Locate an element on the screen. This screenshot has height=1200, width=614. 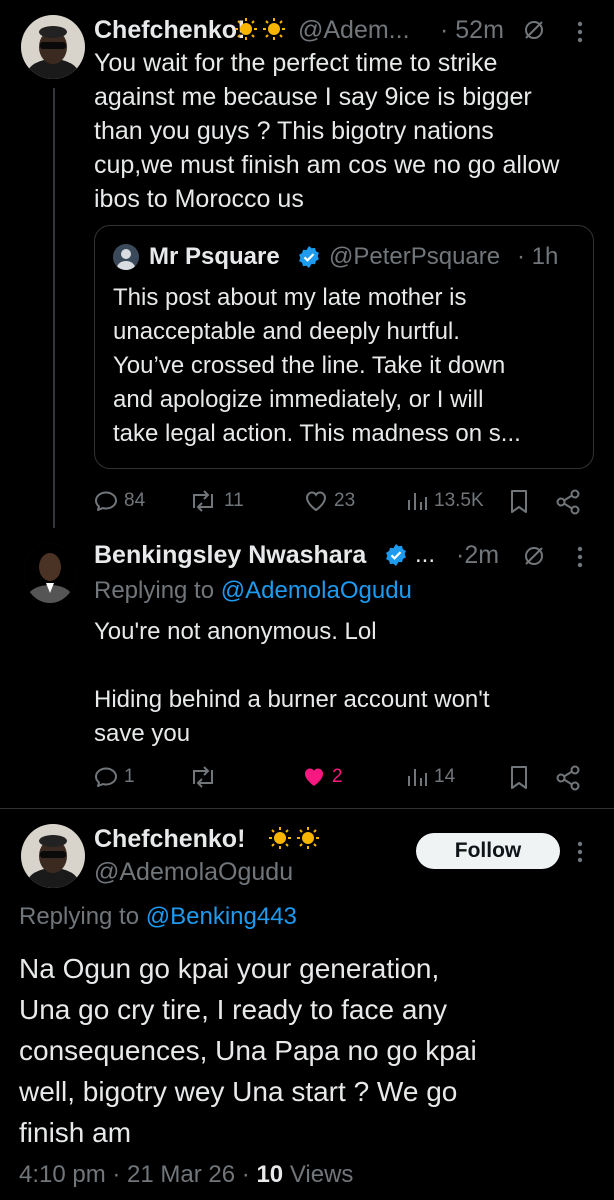
avatar-image is located at coordinates (53, 47).